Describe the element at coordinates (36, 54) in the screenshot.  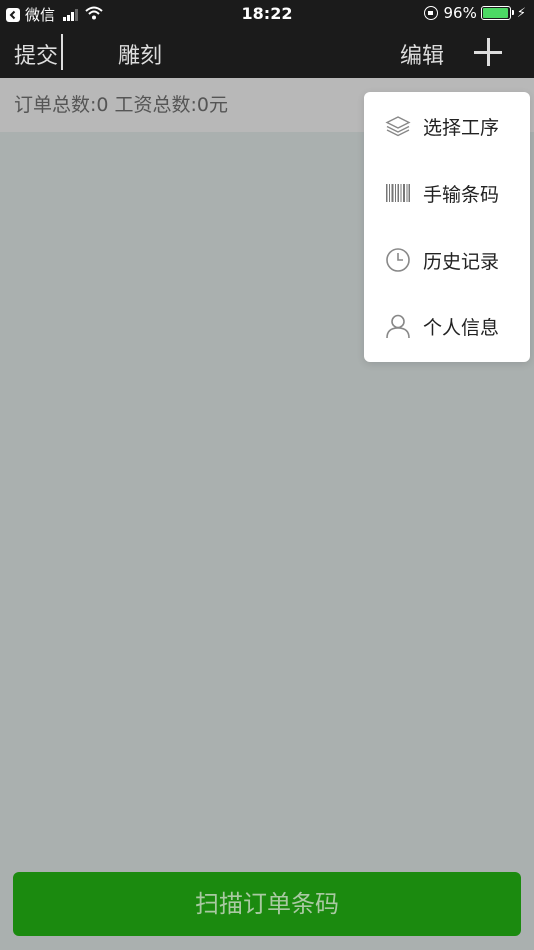
I see `submit-button: 提交` at that location.